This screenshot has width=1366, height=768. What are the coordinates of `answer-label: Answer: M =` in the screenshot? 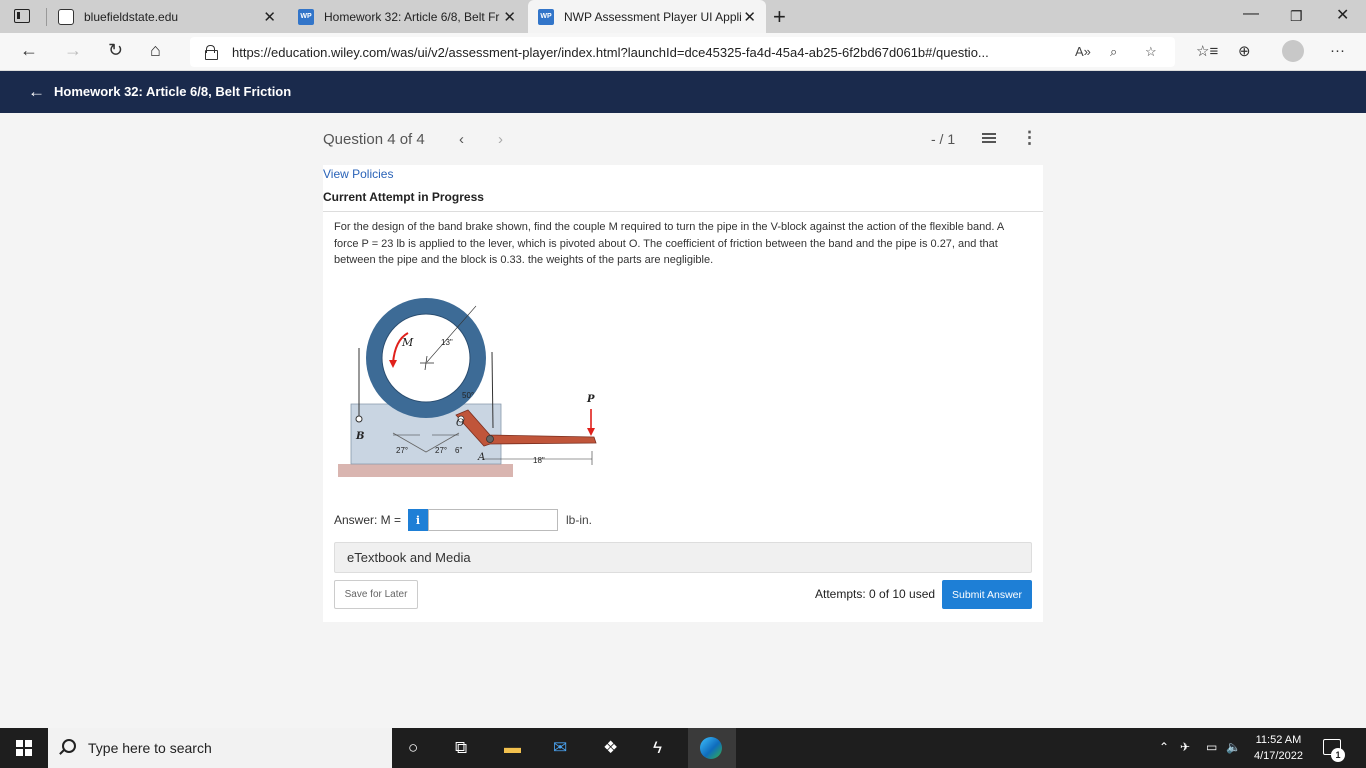 It's located at (368, 520).